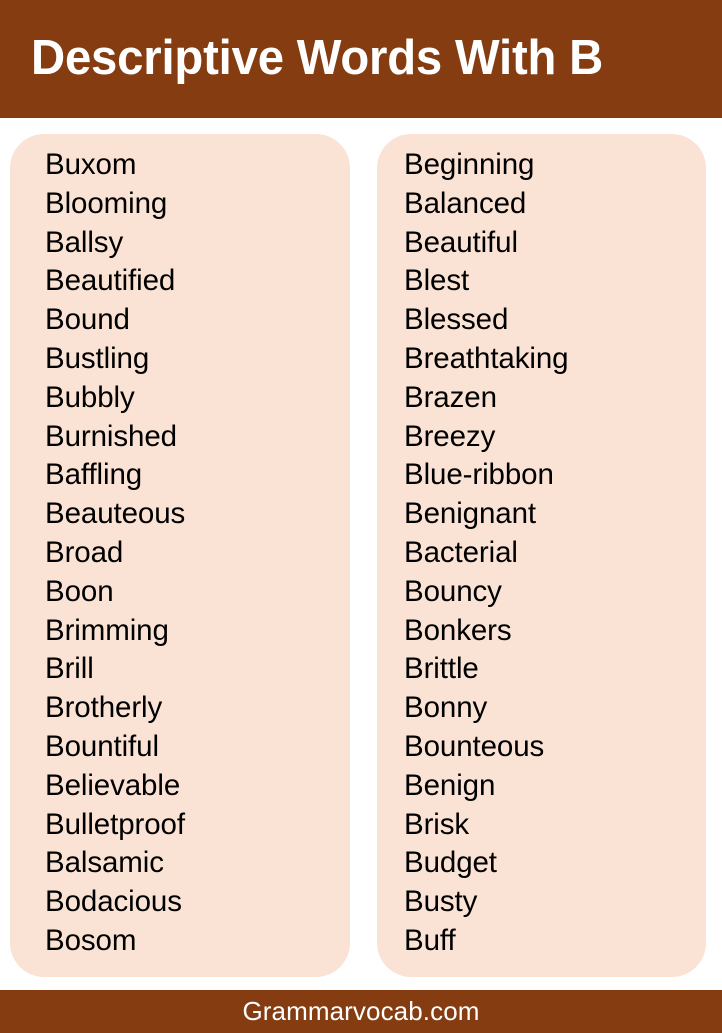 The width and height of the screenshot is (722, 1033). What do you see at coordinates (441, 669) in the screenshot?
I see `word-item: Brittle` at bounding box center [441, 669].